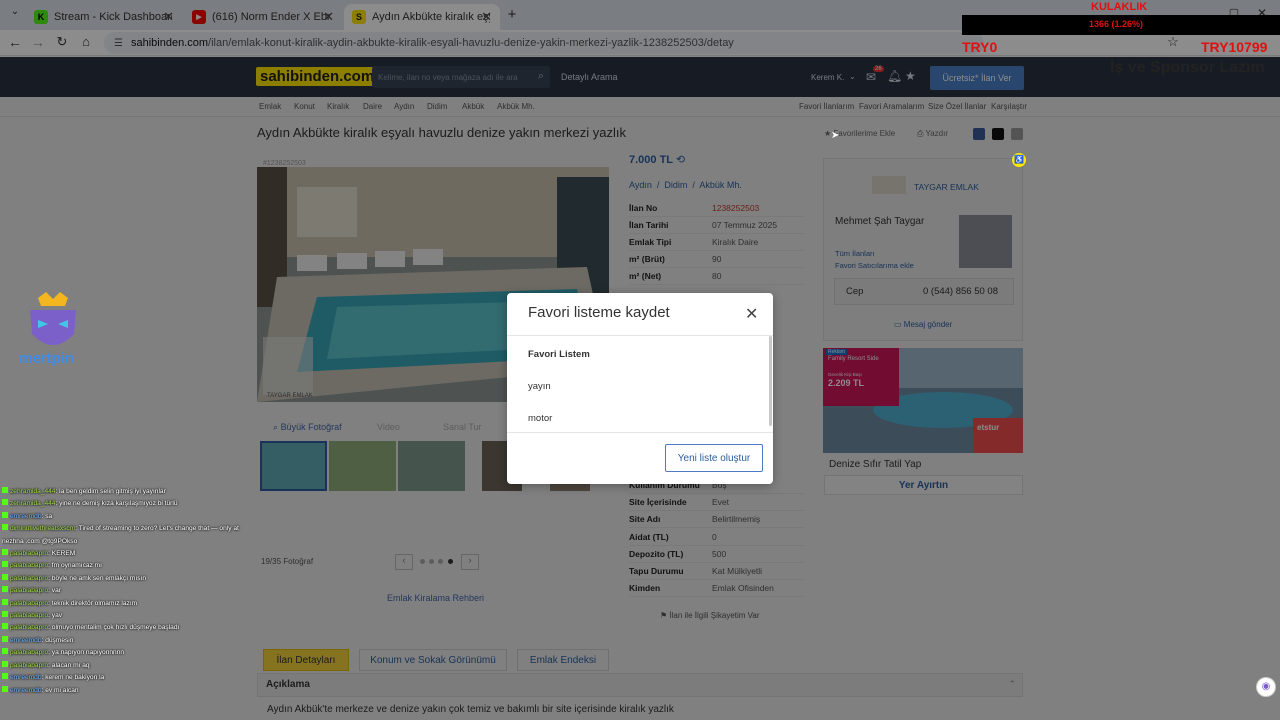 This screenshot has width=1280, height=720. Describe the element at coordinates (53, 332) in the screenshot. I see `mertpin-logo: mertpin` at that location.